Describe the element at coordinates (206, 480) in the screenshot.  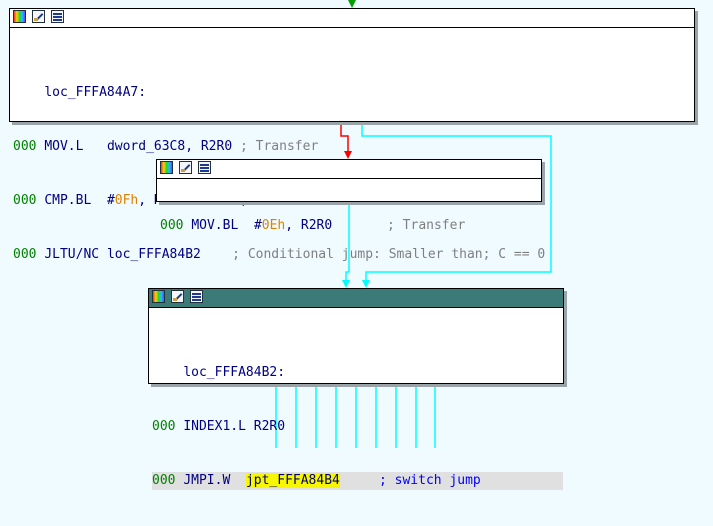
I see `mnemonic: JMPI.W` at that location.